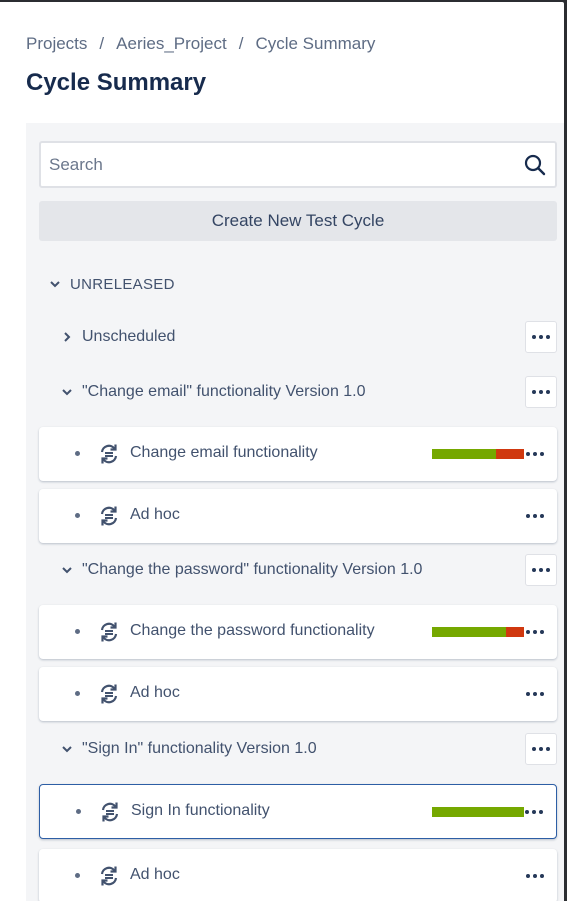  I want to click on tree-node-version: "Sign In" functionality Version 1.0, so click(188, 749).